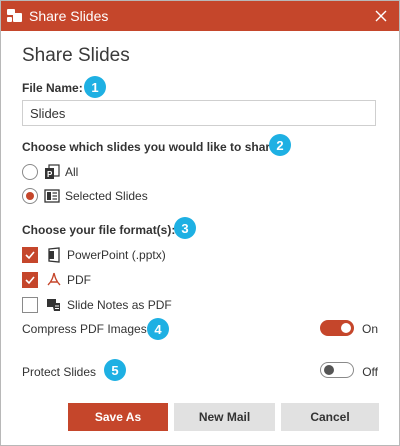 The width and height of the screenshot is (400, 446). I want to click on format-item-pdf: PDF, so click(56, 280).